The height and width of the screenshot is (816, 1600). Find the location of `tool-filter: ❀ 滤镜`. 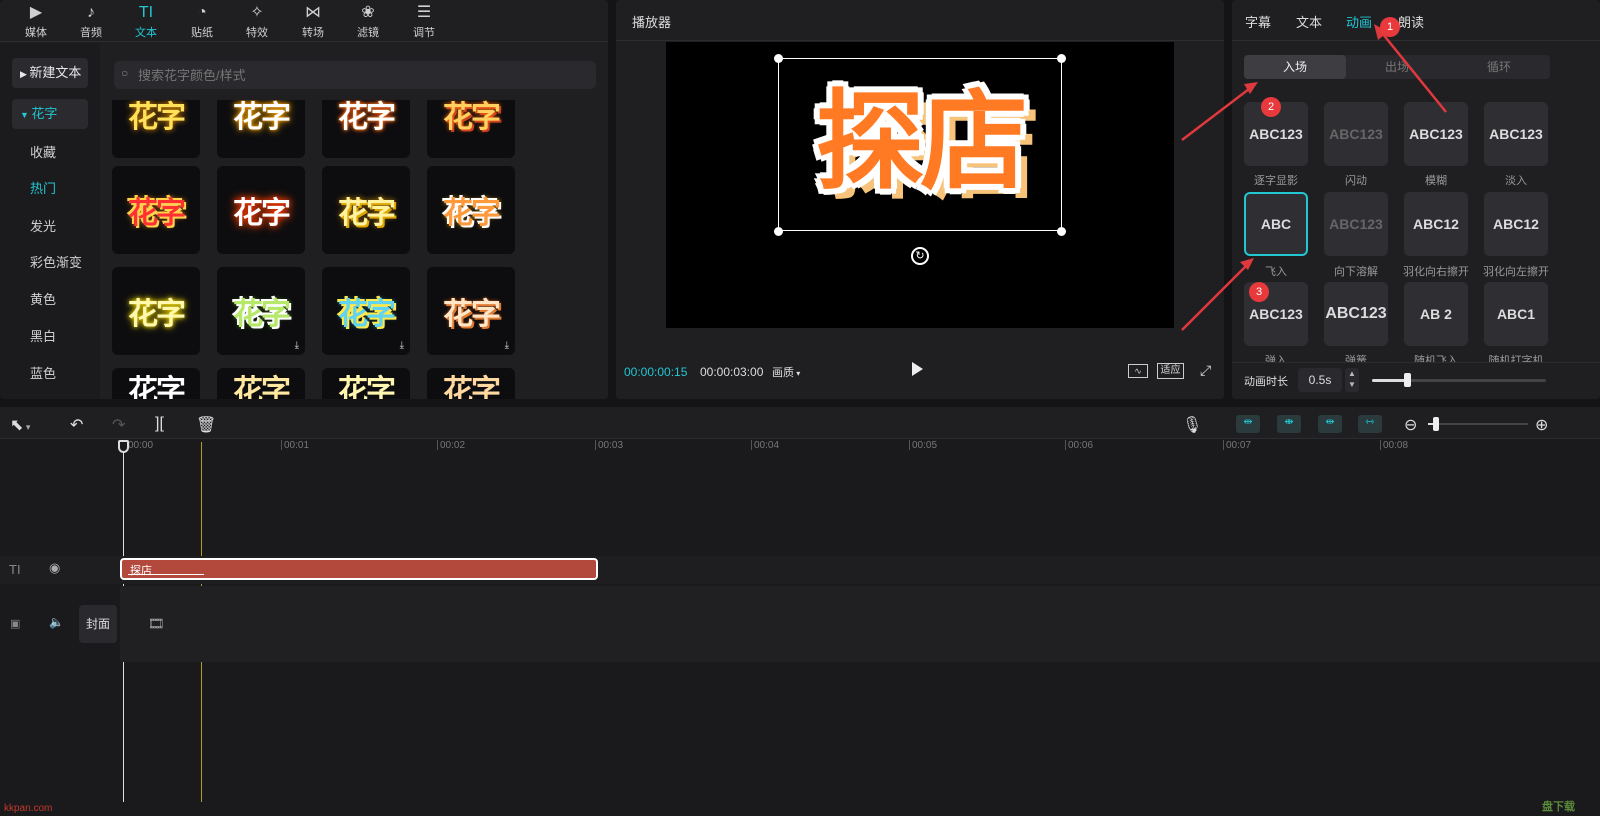

tool-filter: ❀ 滤镜 is located at coordinates (368, 21).